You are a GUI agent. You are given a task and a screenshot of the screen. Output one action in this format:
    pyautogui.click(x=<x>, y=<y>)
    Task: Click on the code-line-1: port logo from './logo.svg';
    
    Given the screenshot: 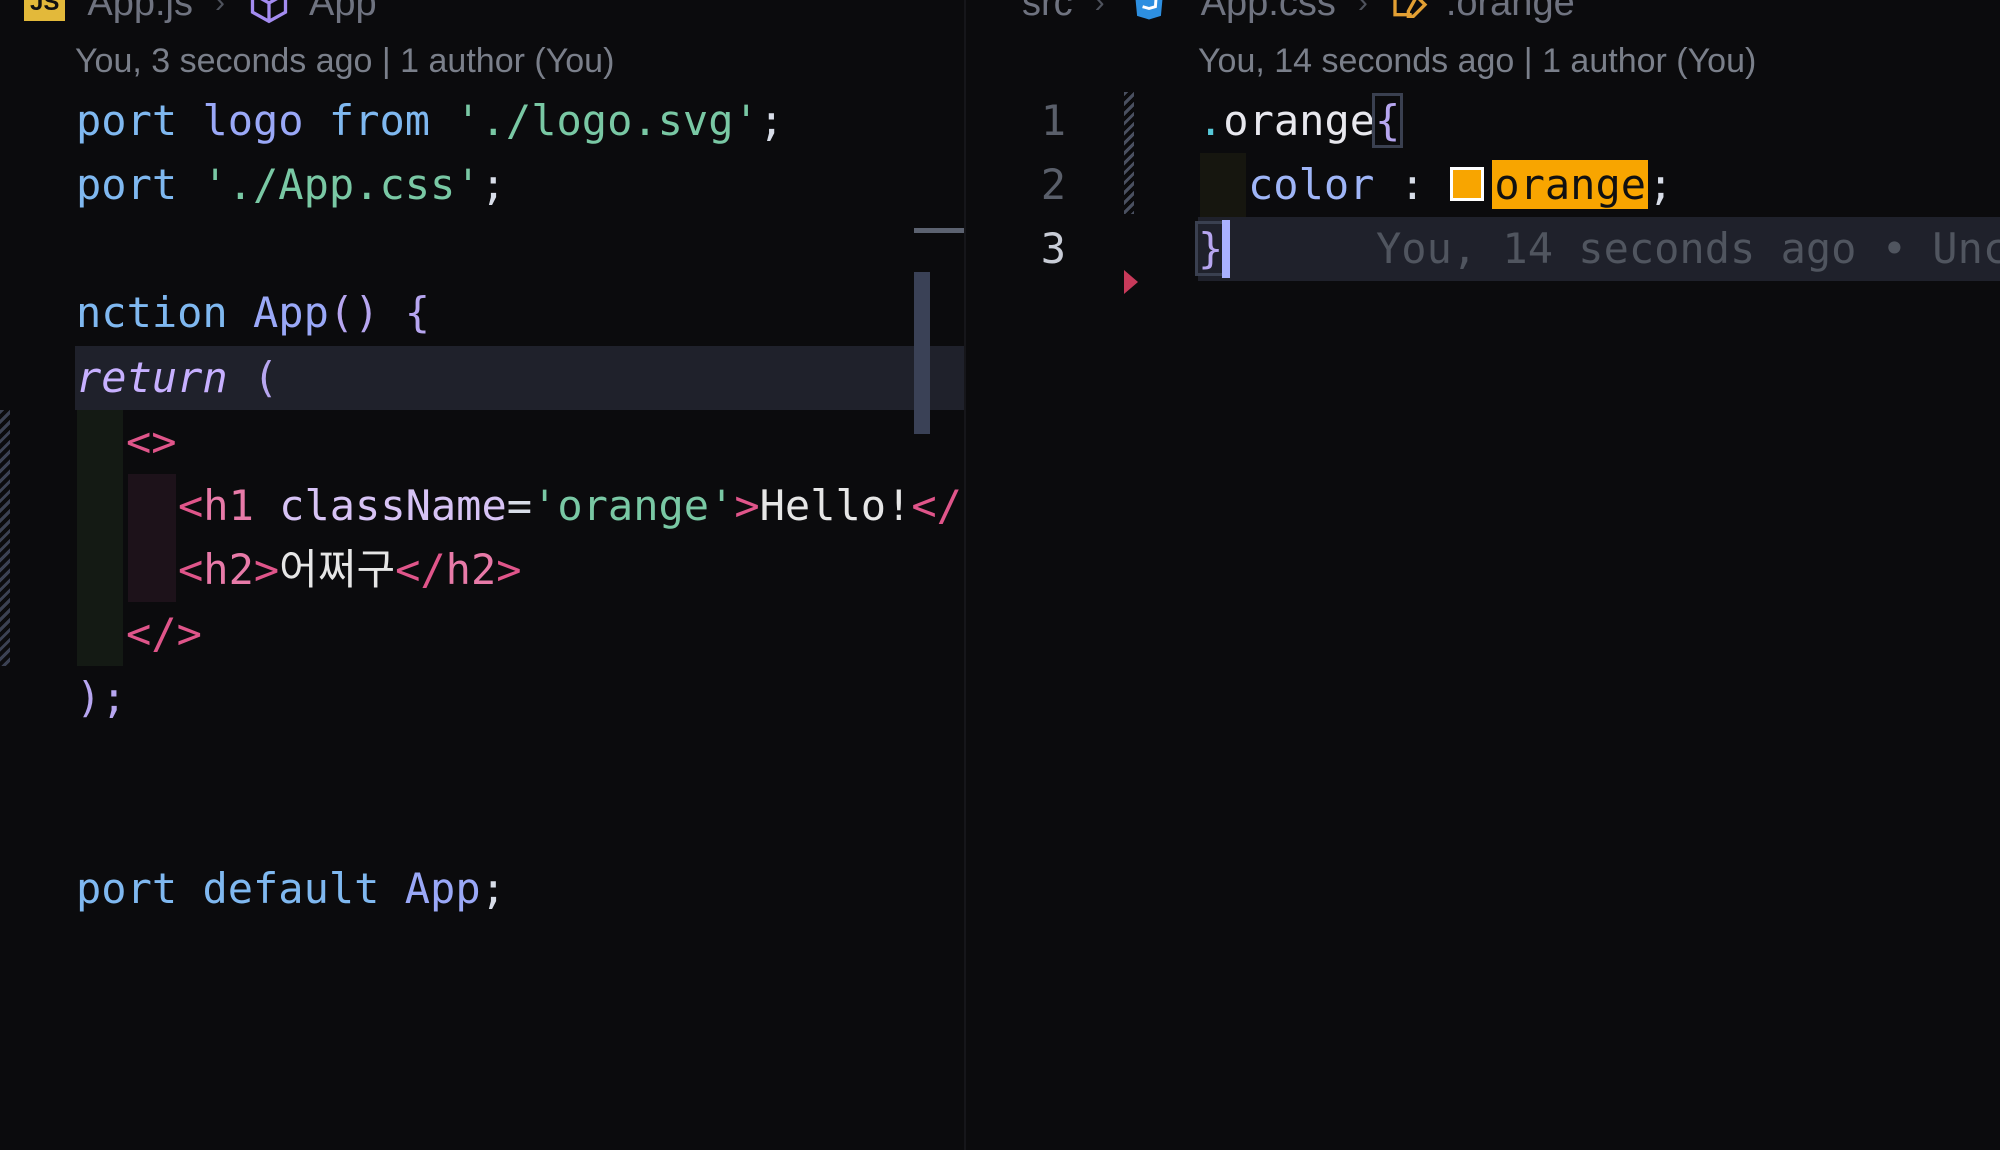 What is the action you would take?
    pyautogui.click(x=430, y=121)
    